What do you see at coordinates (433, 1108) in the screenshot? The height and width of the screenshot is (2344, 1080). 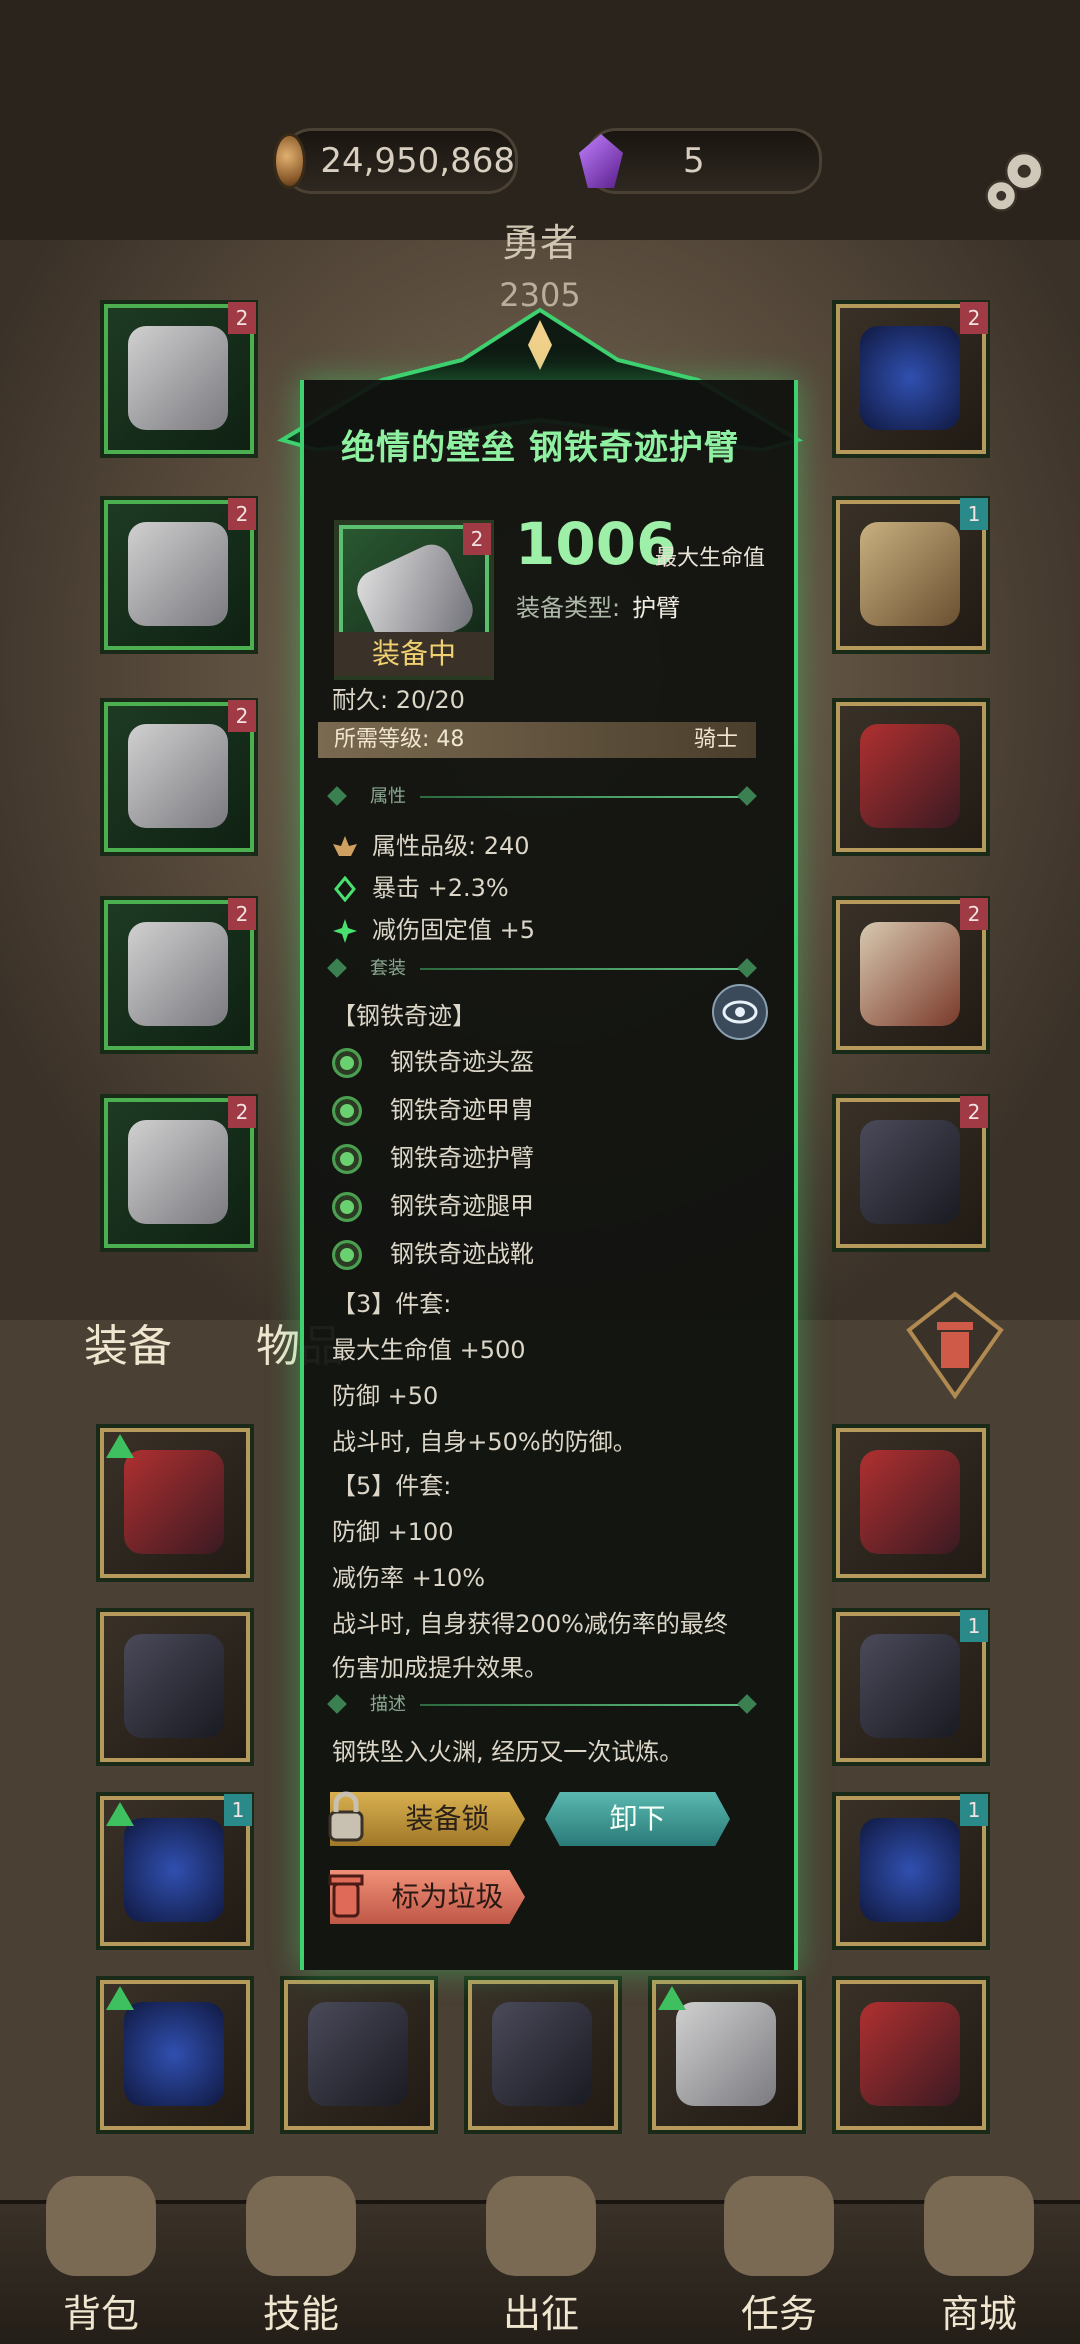 I see `set-piece: 钢铁奇迹甲胄` at bounding box center [433, 1108].